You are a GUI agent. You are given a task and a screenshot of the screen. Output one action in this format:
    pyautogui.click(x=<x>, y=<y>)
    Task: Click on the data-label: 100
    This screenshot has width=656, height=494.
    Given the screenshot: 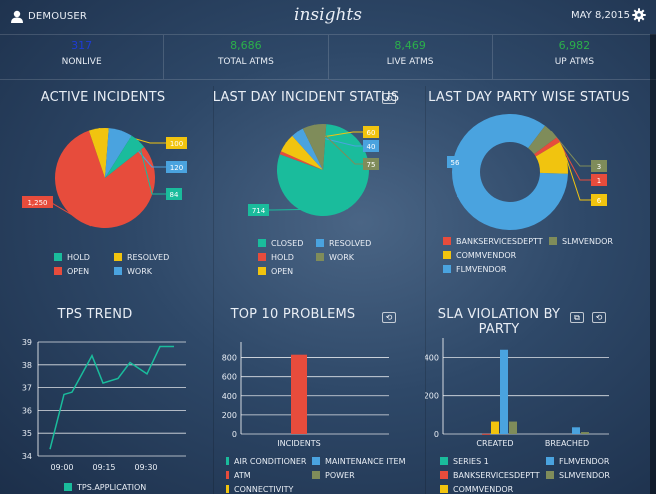 What is the action you would take?
    pyautogui.click(x=176, y=144)
    